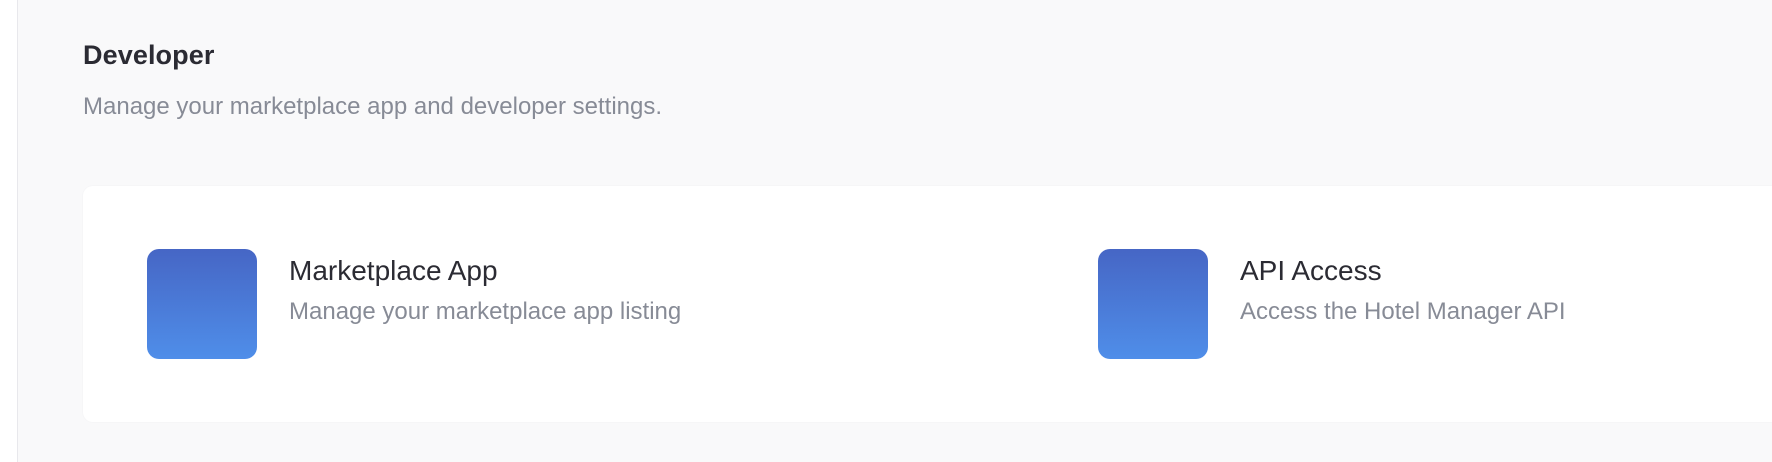 The height and width of the screenshot is (462, 1772). What do you see at coordinates (149, 55) in the screenshot?
I see `page-title: Developer` at bounding box center [149, 55].